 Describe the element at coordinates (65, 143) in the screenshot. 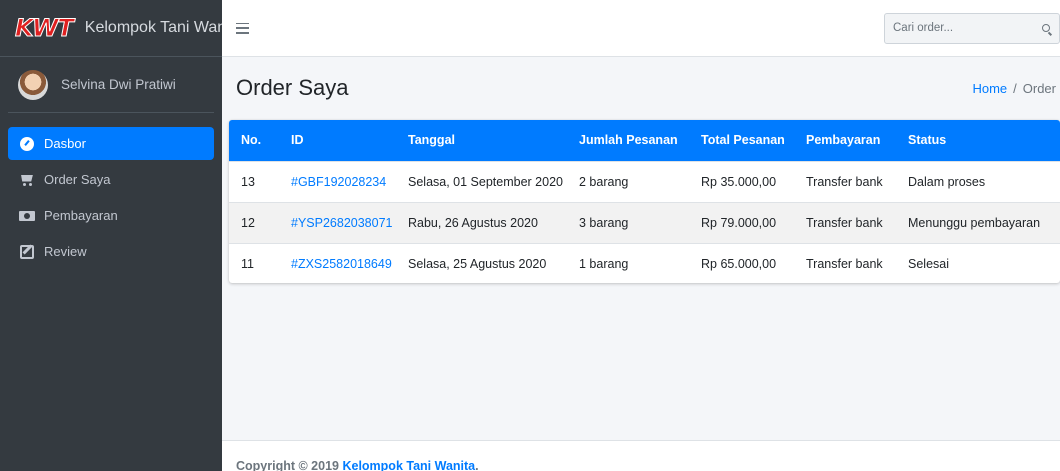

I see `sidebar-item-label: Dasbor` at that location.